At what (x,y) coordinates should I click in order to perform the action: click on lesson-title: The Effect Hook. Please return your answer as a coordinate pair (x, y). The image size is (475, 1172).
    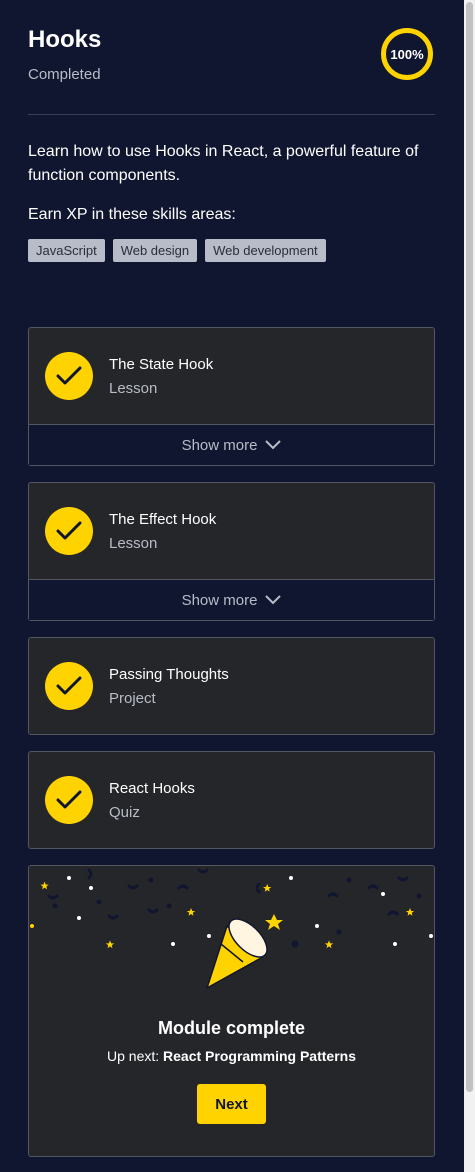
    Looking at the image, I should click on (163, 519).